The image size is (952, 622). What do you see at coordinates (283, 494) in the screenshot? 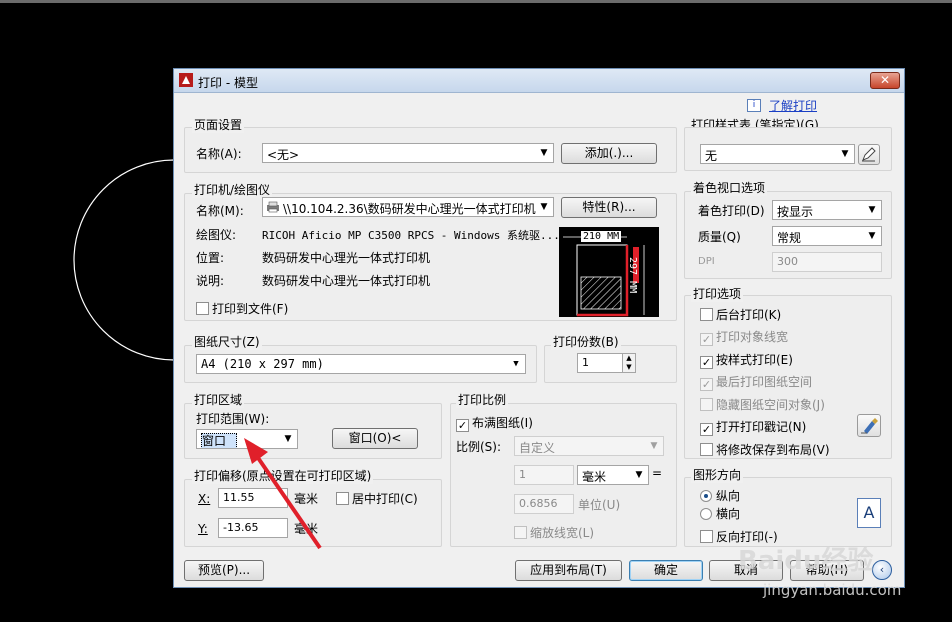
I see `annotation-arrow` at bounding box center [283, 494].